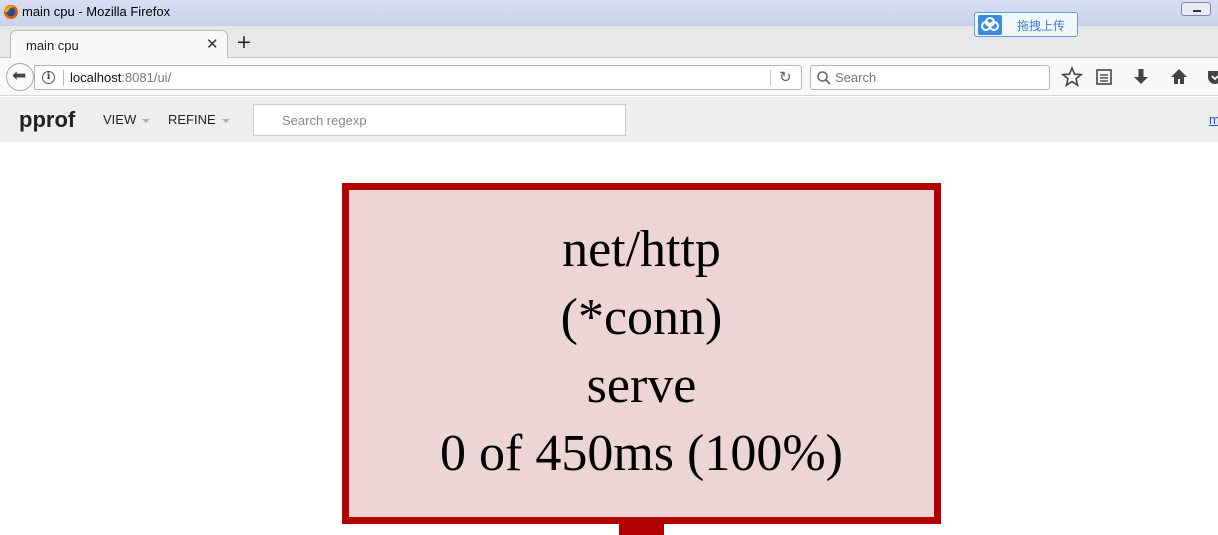 This screenshot has width=1218, height=535. I want to click on search-regexp-input, so click(439, 120).